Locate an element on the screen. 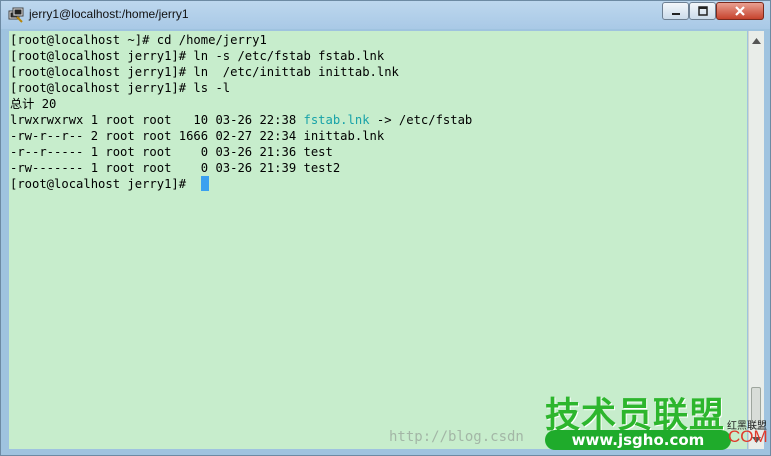  terminal-line: [root@localhost ~]# cd /home/jerry1 is located at coordinates (138, 40).